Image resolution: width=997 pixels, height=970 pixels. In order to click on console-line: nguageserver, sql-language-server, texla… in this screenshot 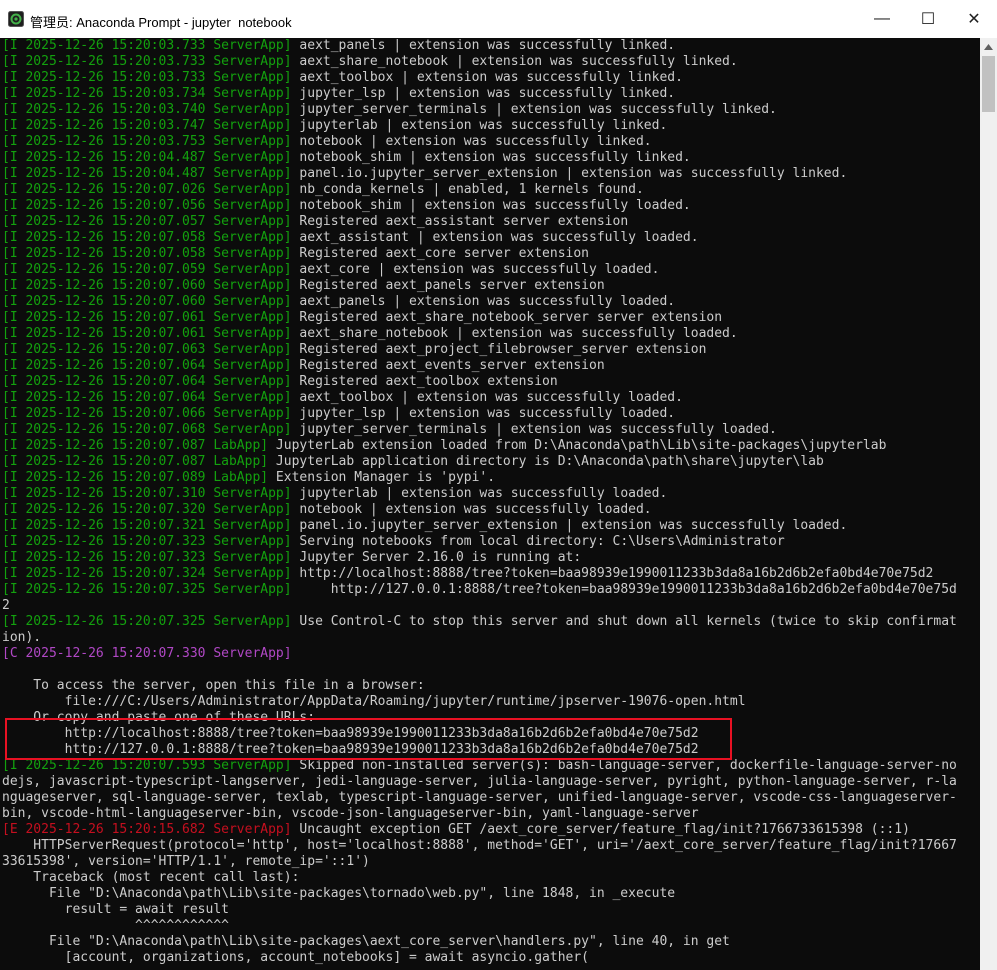, I will do `click(479, 798)`.